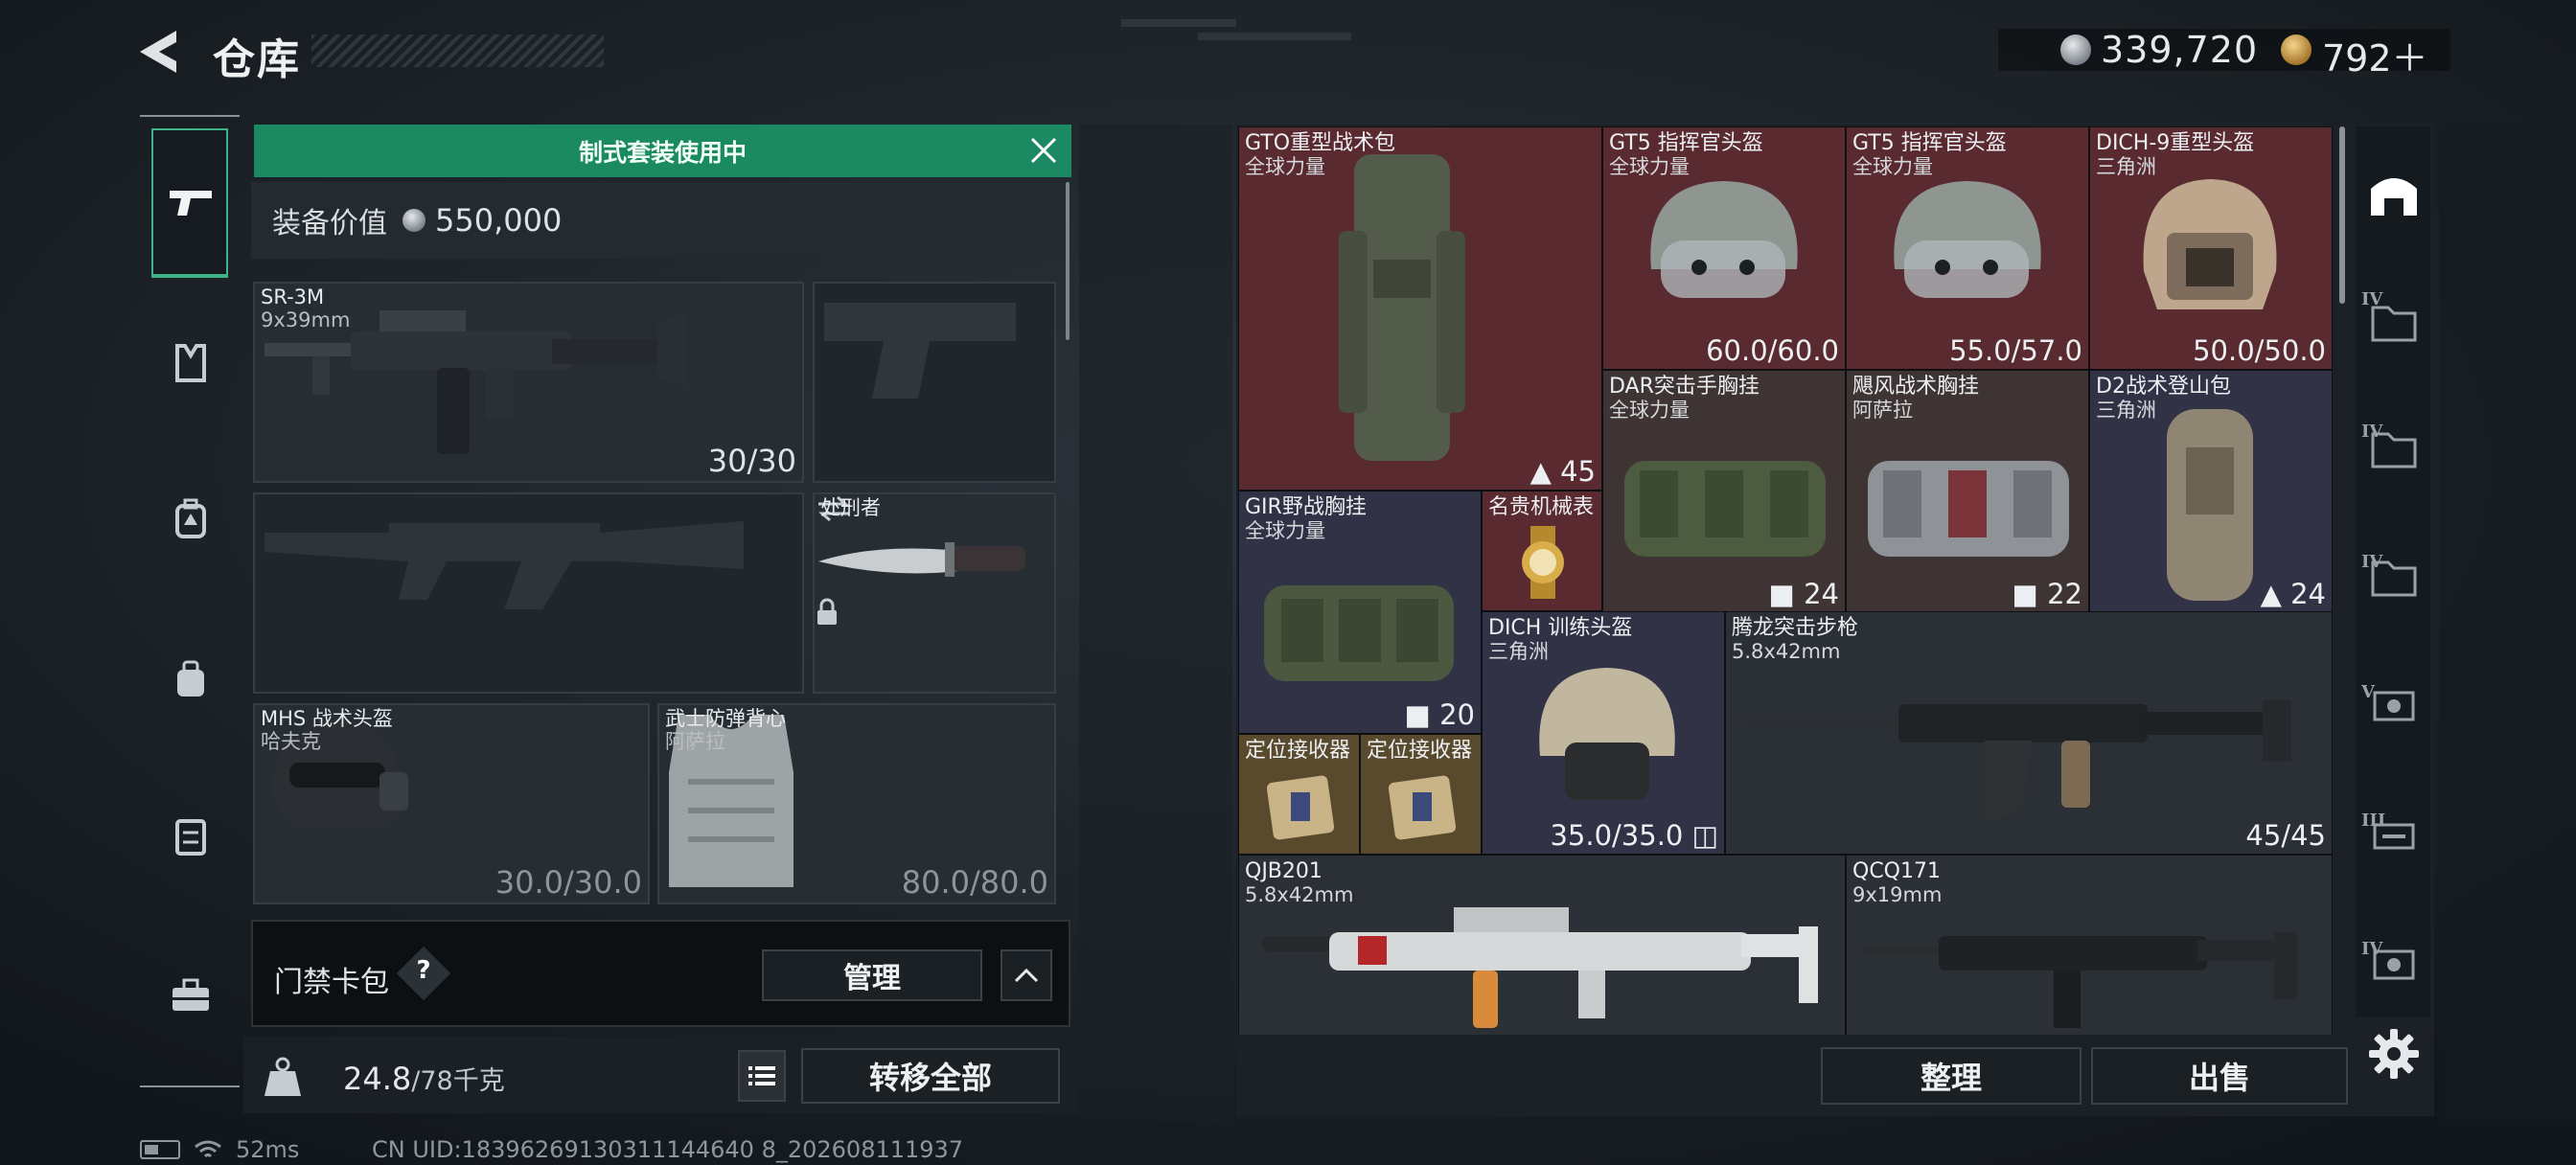 Image resolution: width=2576 pixels, height=1165 pixels. What do you see at coordinates (1603, 733) in the screenshot?
I see `stash-item: DICH 训练头盔 三角洲 35.0/35.0 ◫` at bounding box center [1603, 733].